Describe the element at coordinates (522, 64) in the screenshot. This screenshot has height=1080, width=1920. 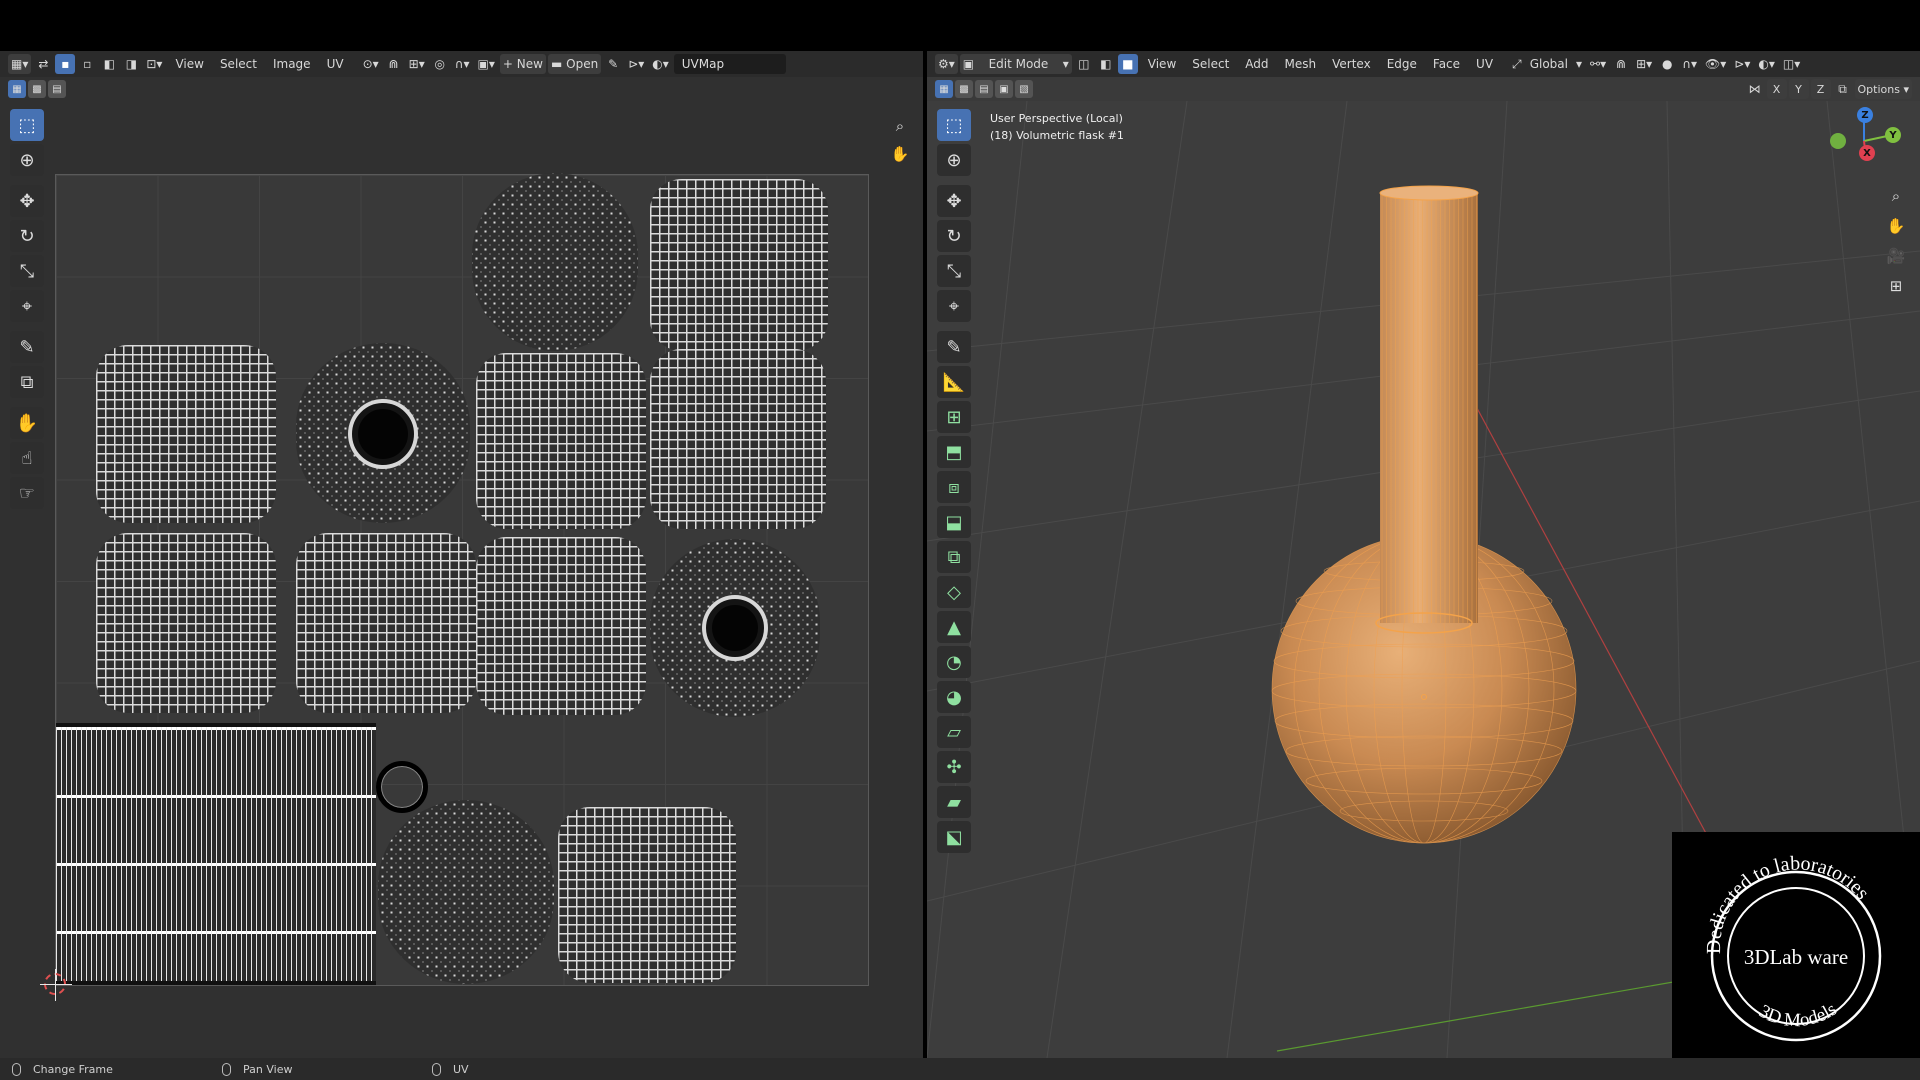
I see `new-image-button: + New` at that location.